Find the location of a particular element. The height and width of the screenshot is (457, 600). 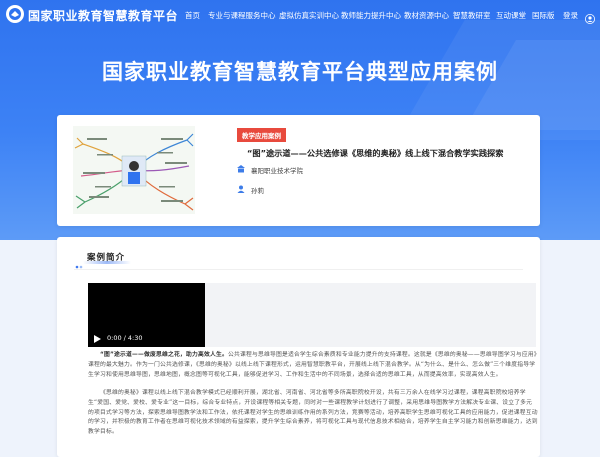

school-name: 襄阳职业技术学院 is located at coordinates (277, 171).